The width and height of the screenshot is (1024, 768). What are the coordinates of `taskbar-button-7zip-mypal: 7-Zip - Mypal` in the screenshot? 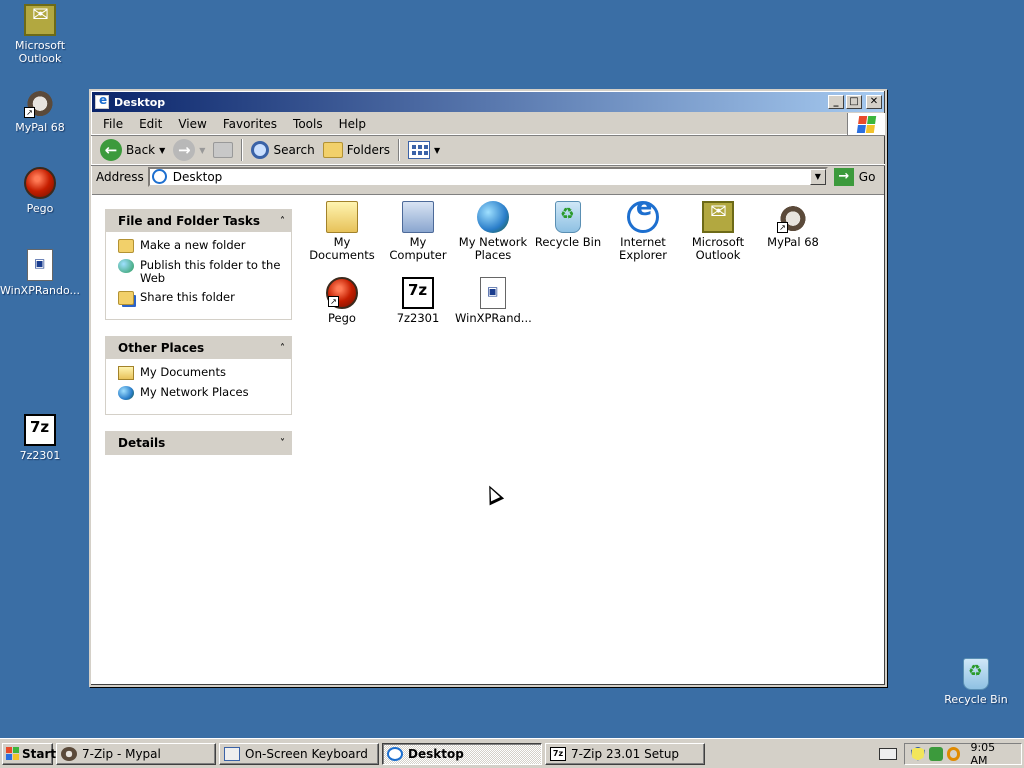 It's located at (136, 753).